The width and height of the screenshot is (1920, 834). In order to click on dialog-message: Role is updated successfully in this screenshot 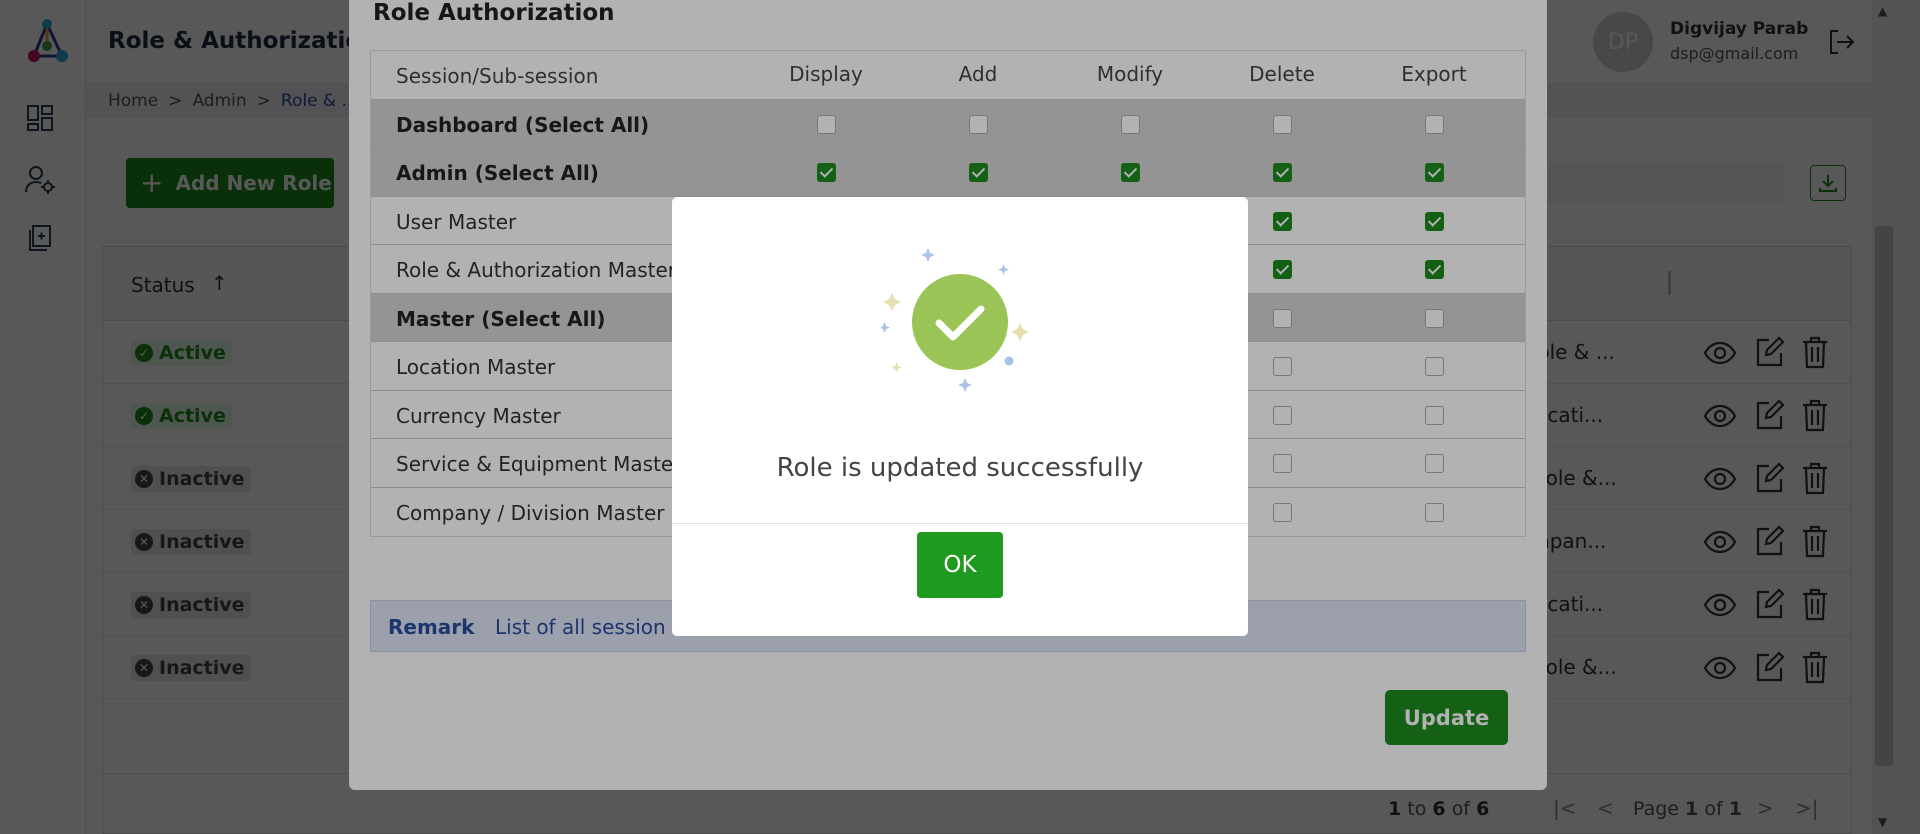, I will do `click(960, 468)`.